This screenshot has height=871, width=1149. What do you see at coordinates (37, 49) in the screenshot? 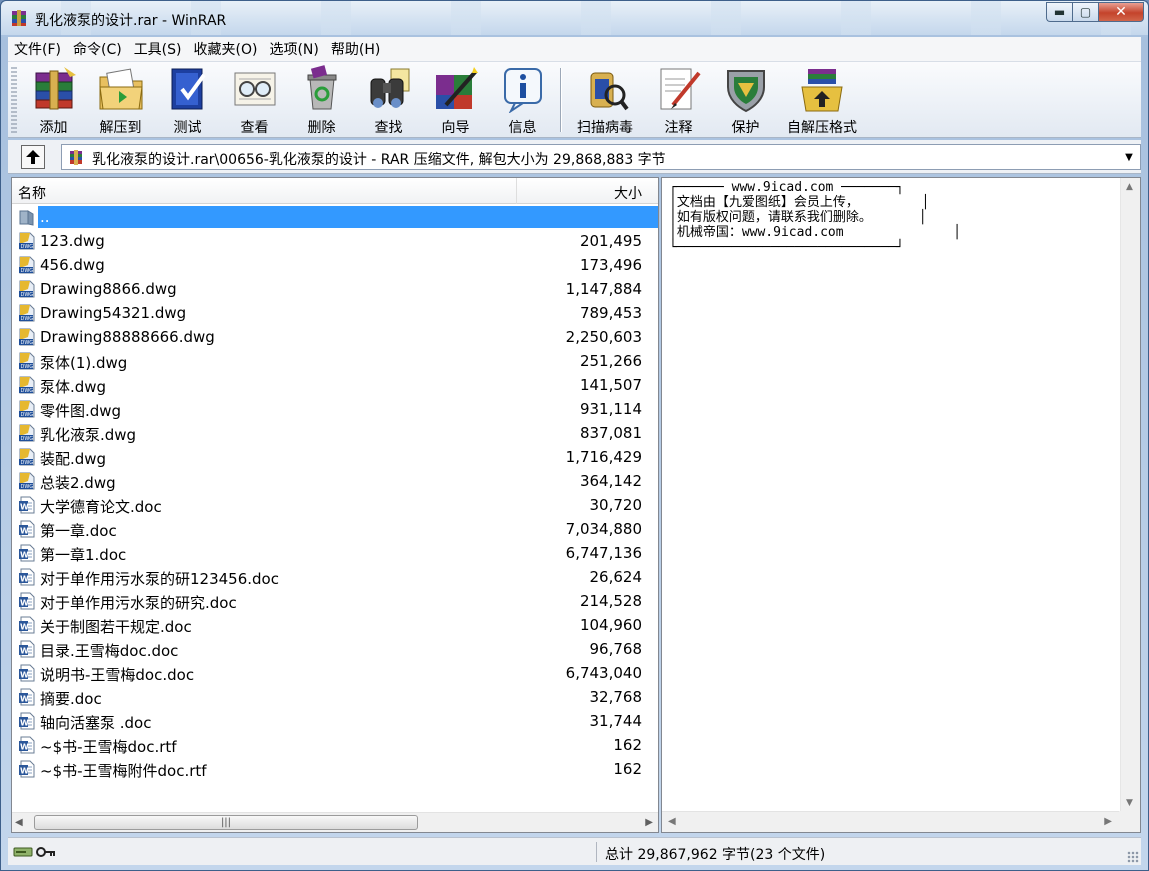
I see `menu-file: 文件(F)` at bounding box center [37, 49].